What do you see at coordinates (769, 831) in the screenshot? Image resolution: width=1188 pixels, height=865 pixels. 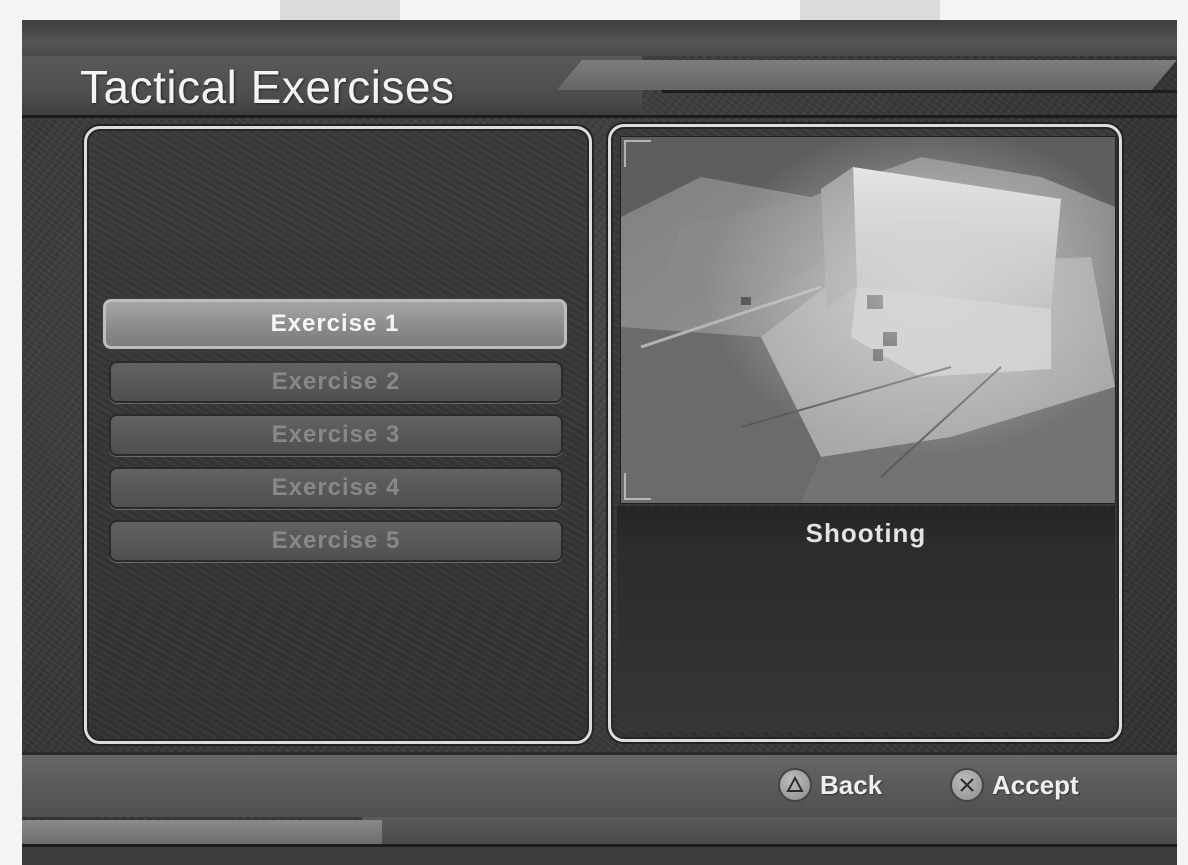 I see `footer-lower-band` at bounding box center [769, 831].